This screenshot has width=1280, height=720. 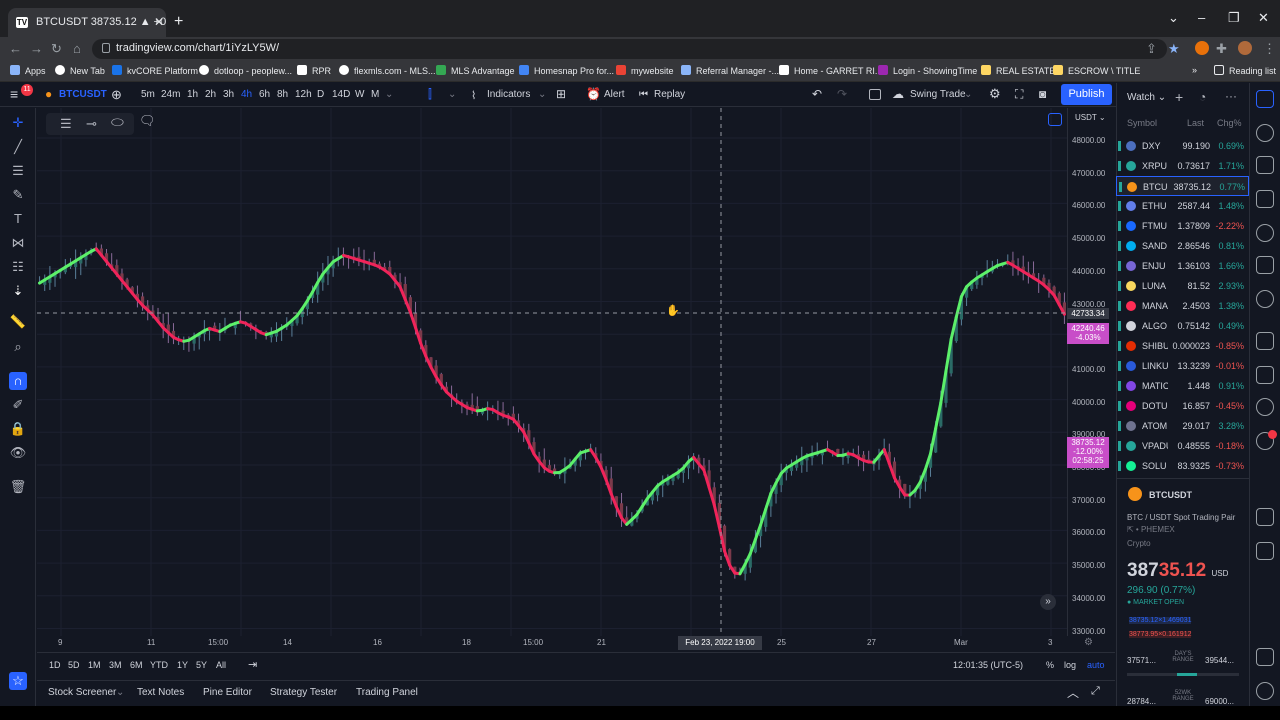 What do you see at coordinates (1231, 96) in the screenshot?
I see `watchlist-more-icon: ···` at bounding box center [1231, 96].